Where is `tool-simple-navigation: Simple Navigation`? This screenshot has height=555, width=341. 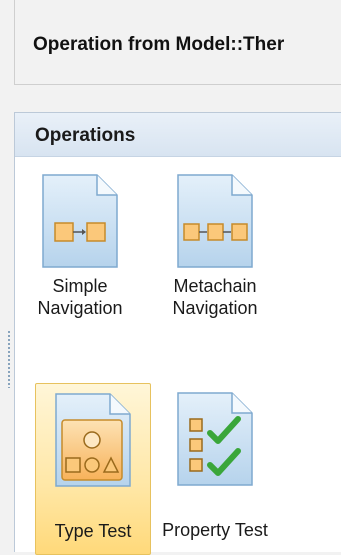
tool-simple-navigation: Simple Navigation is located at coordinates (80, 245).